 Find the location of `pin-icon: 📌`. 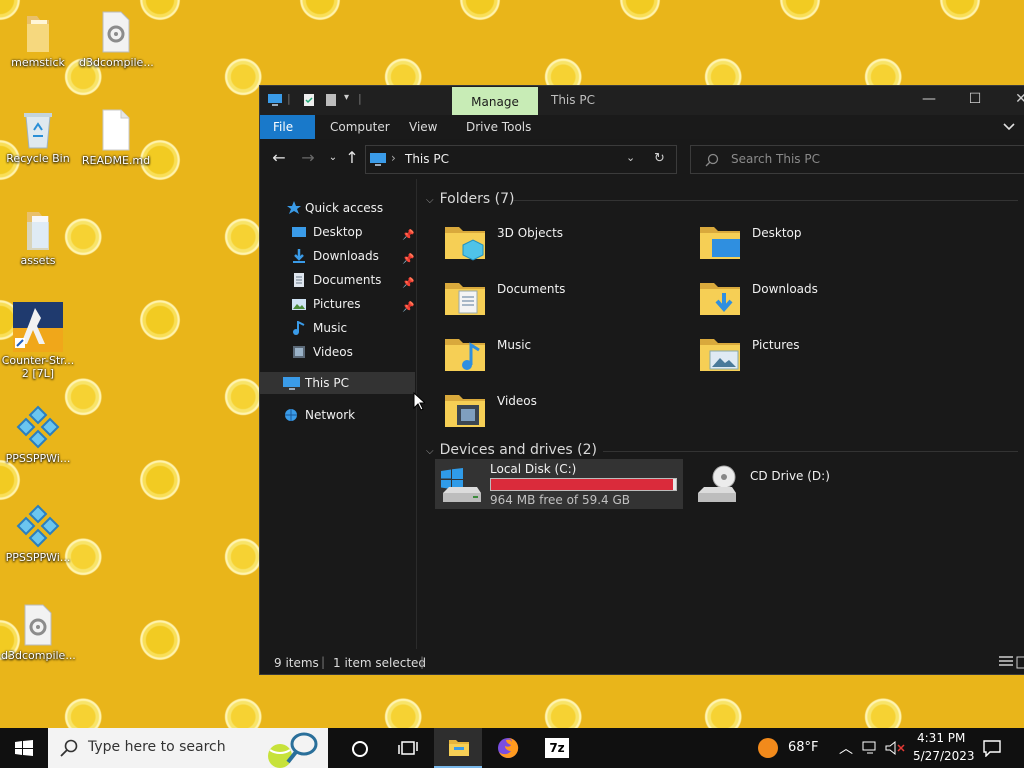

pin-icon: 📌 is located at coordinates (408, 235).